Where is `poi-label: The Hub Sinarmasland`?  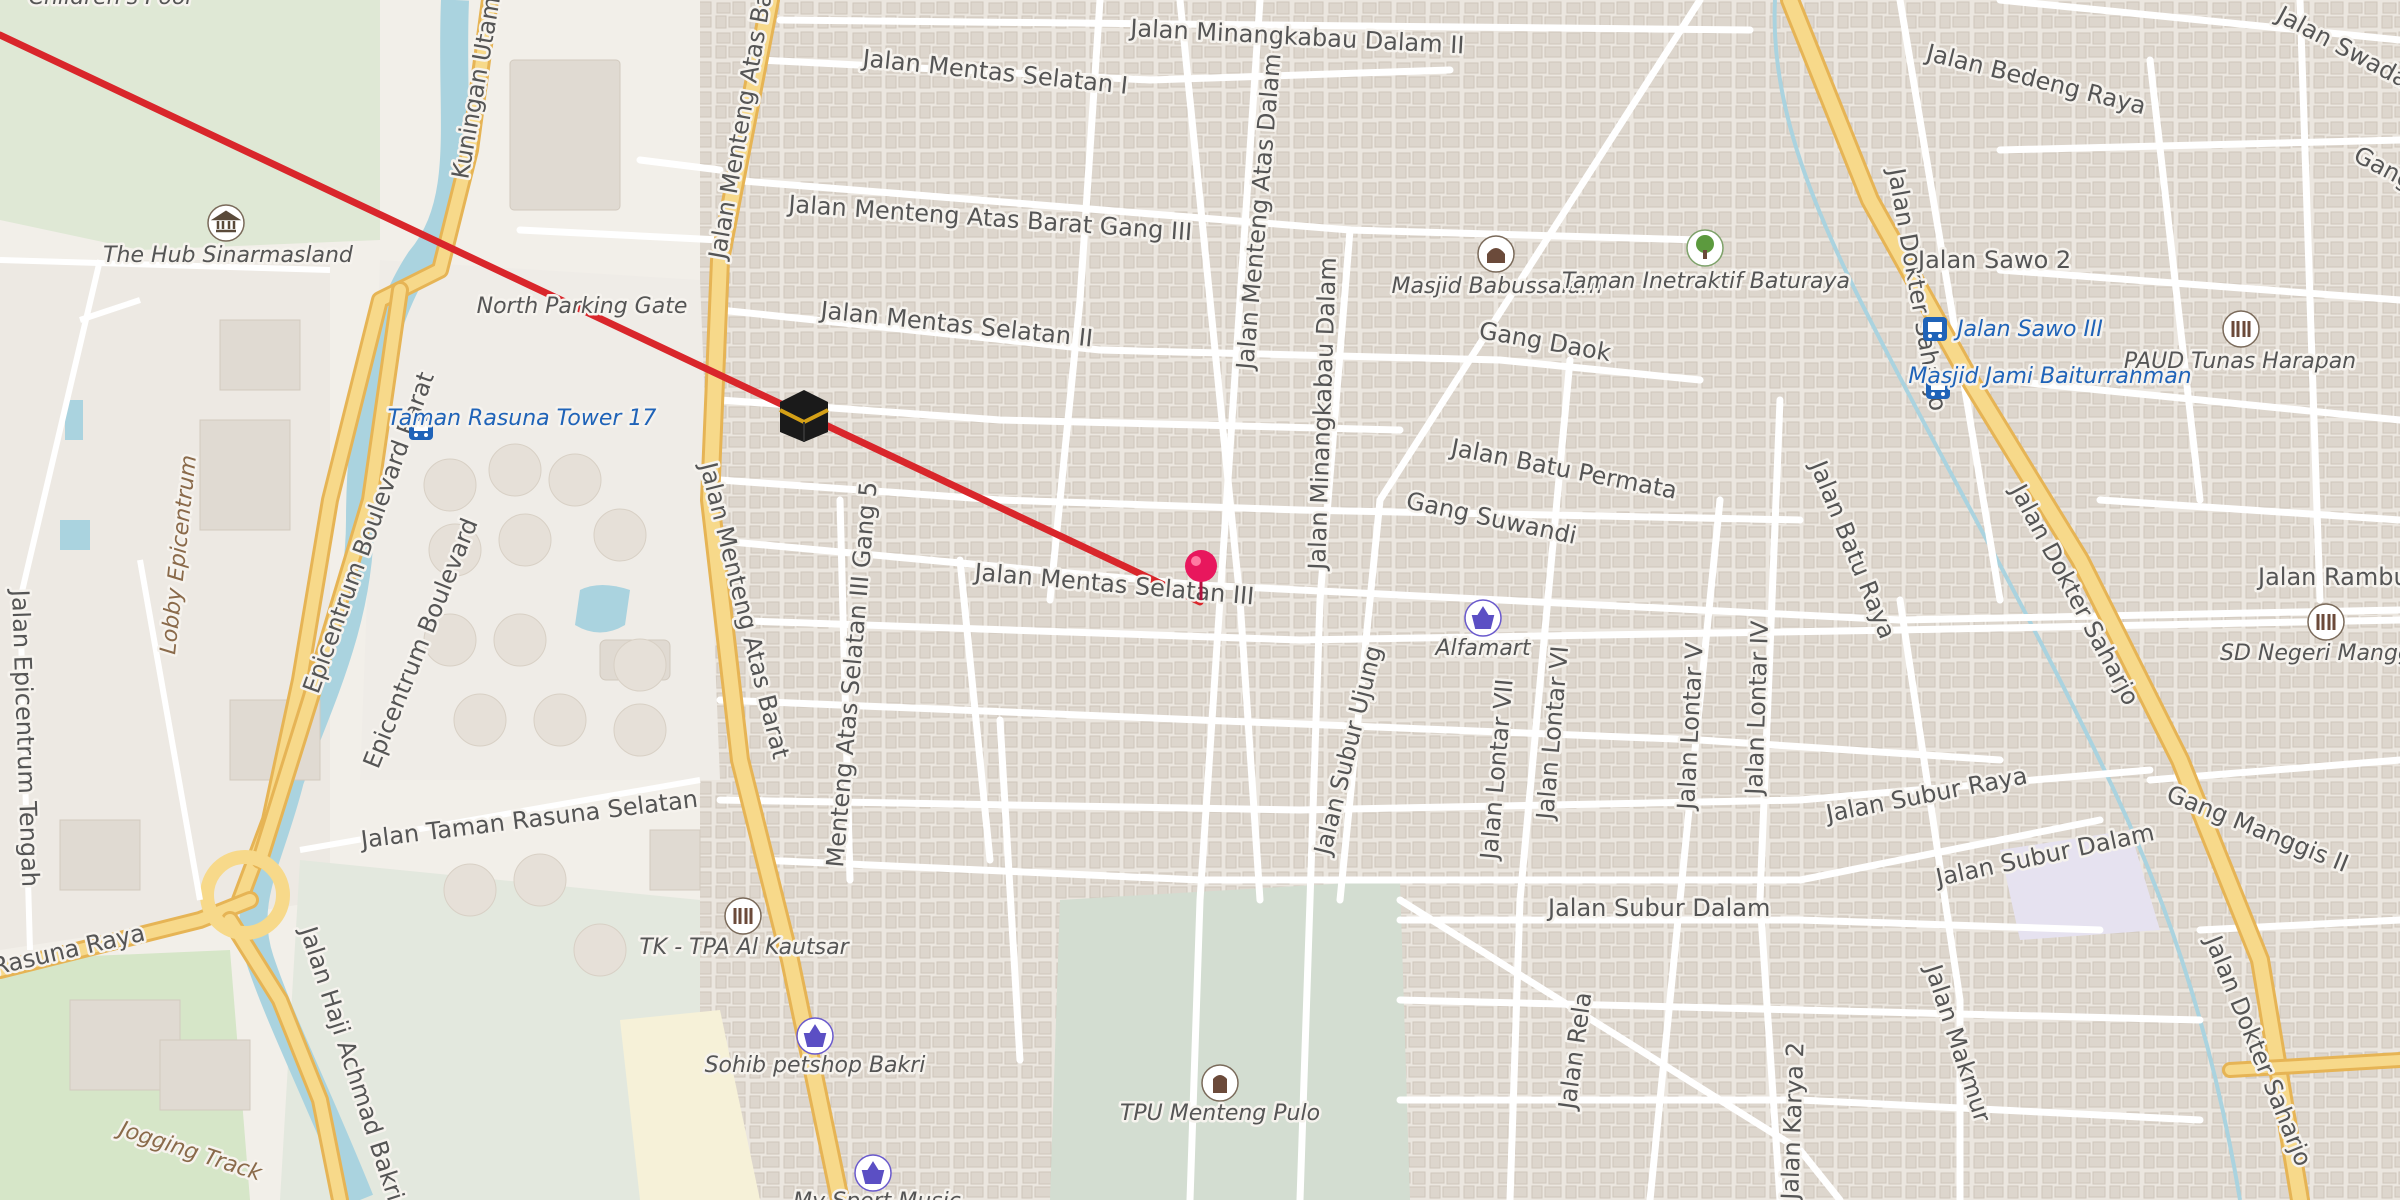
poi-label: The Hub Sinarmasland is located at coordinates (229, 256).